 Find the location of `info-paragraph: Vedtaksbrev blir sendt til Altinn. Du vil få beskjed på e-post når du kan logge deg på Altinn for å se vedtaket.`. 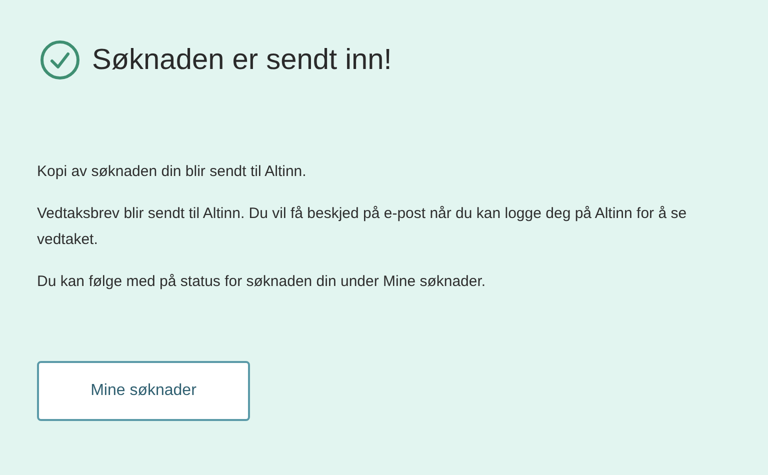

info-paragraph: Vedtaksbrev blir sendt til Altinn. Du vil få beskjed på e-post når du kan logge deg på Altinn for å se vedtaket. is located at coordinates (362, 227).